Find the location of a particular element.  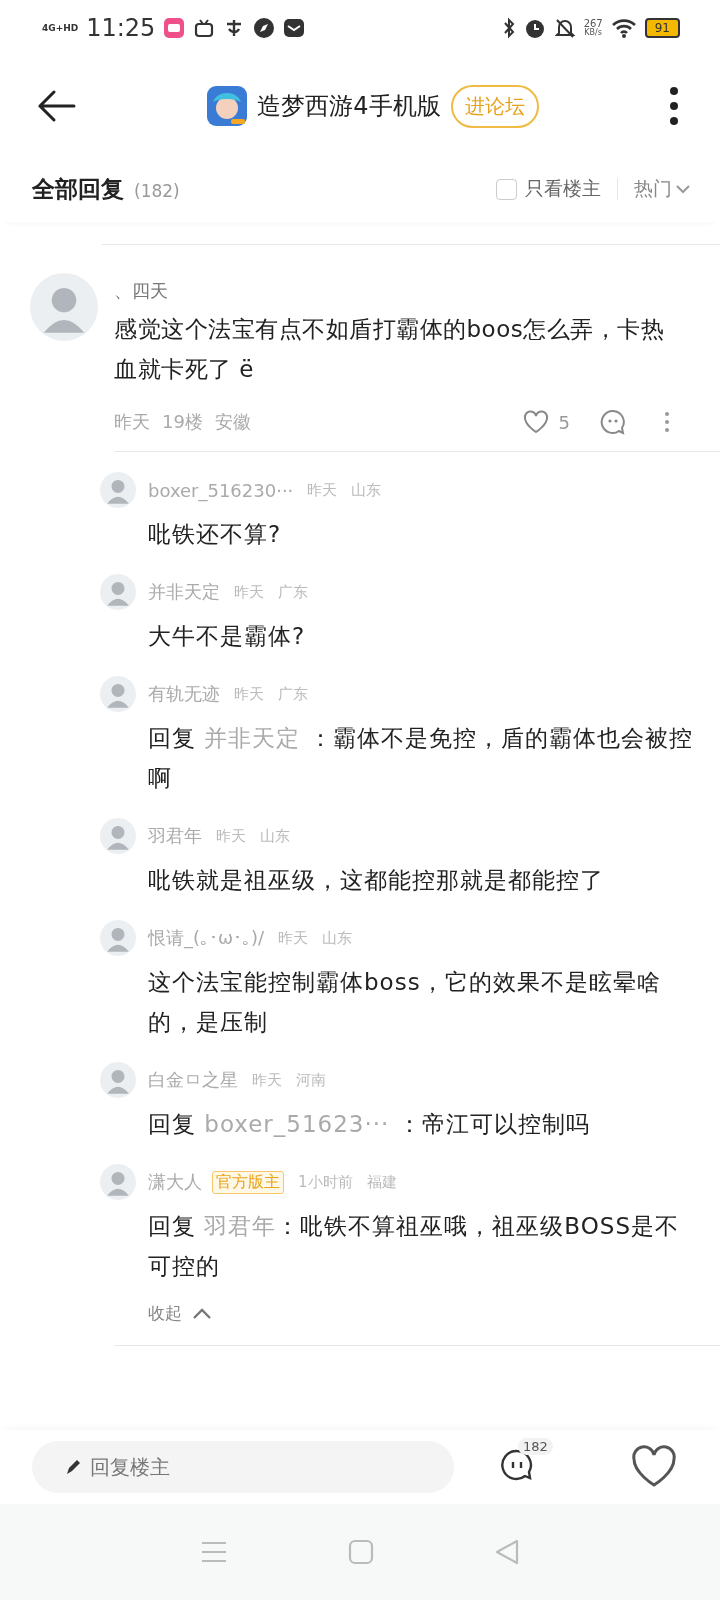

author-name: 潇大人 is located at coordinates (175, 1182).